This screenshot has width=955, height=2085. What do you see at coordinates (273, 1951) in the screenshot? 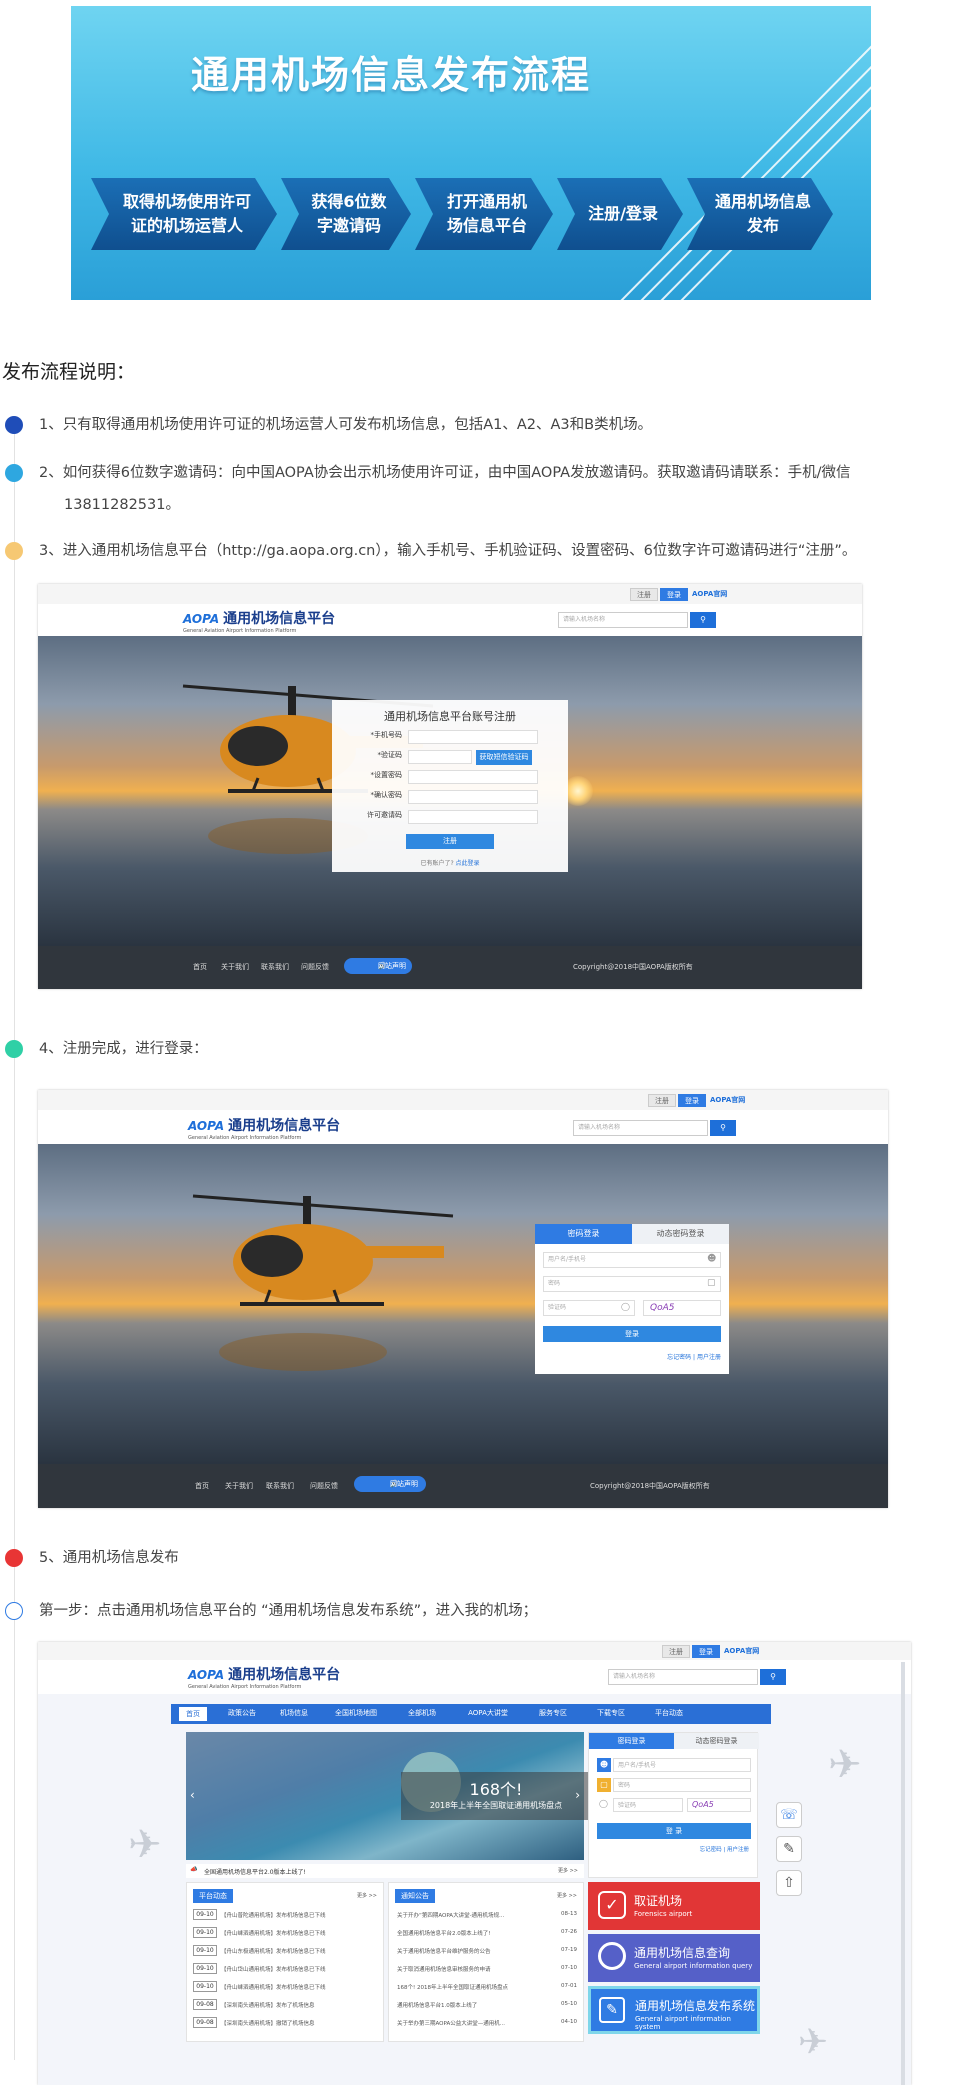
I see `news-item: 【舟山东极通用机场】发布机场信息已下线` at bounding box center [273, 1951].